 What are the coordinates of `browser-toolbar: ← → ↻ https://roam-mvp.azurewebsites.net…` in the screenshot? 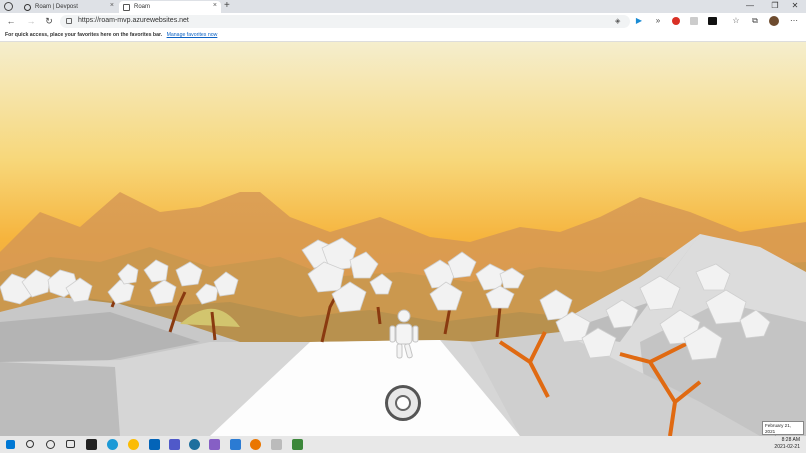 It's located at (403, 21).